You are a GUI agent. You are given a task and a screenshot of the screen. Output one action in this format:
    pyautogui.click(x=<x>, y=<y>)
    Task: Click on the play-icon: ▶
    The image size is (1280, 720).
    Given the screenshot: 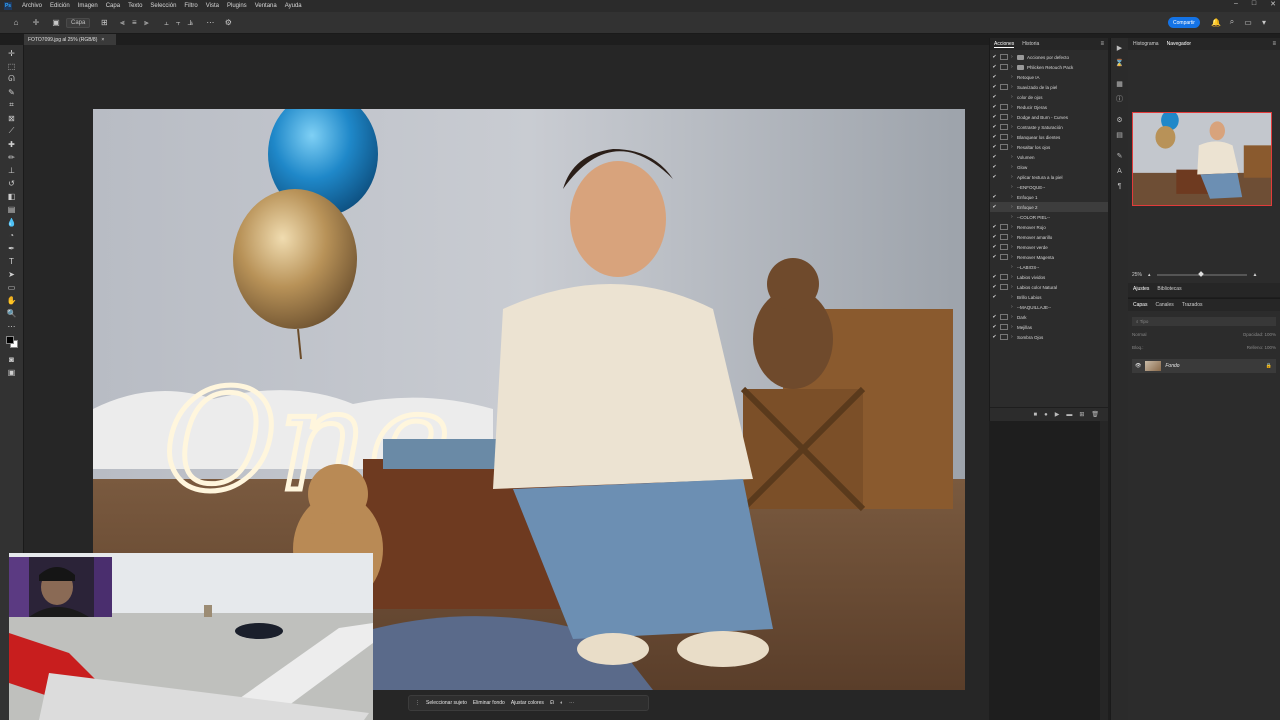 What is the action you would take?
    pyautogui.click(x=1057, y=414)
    